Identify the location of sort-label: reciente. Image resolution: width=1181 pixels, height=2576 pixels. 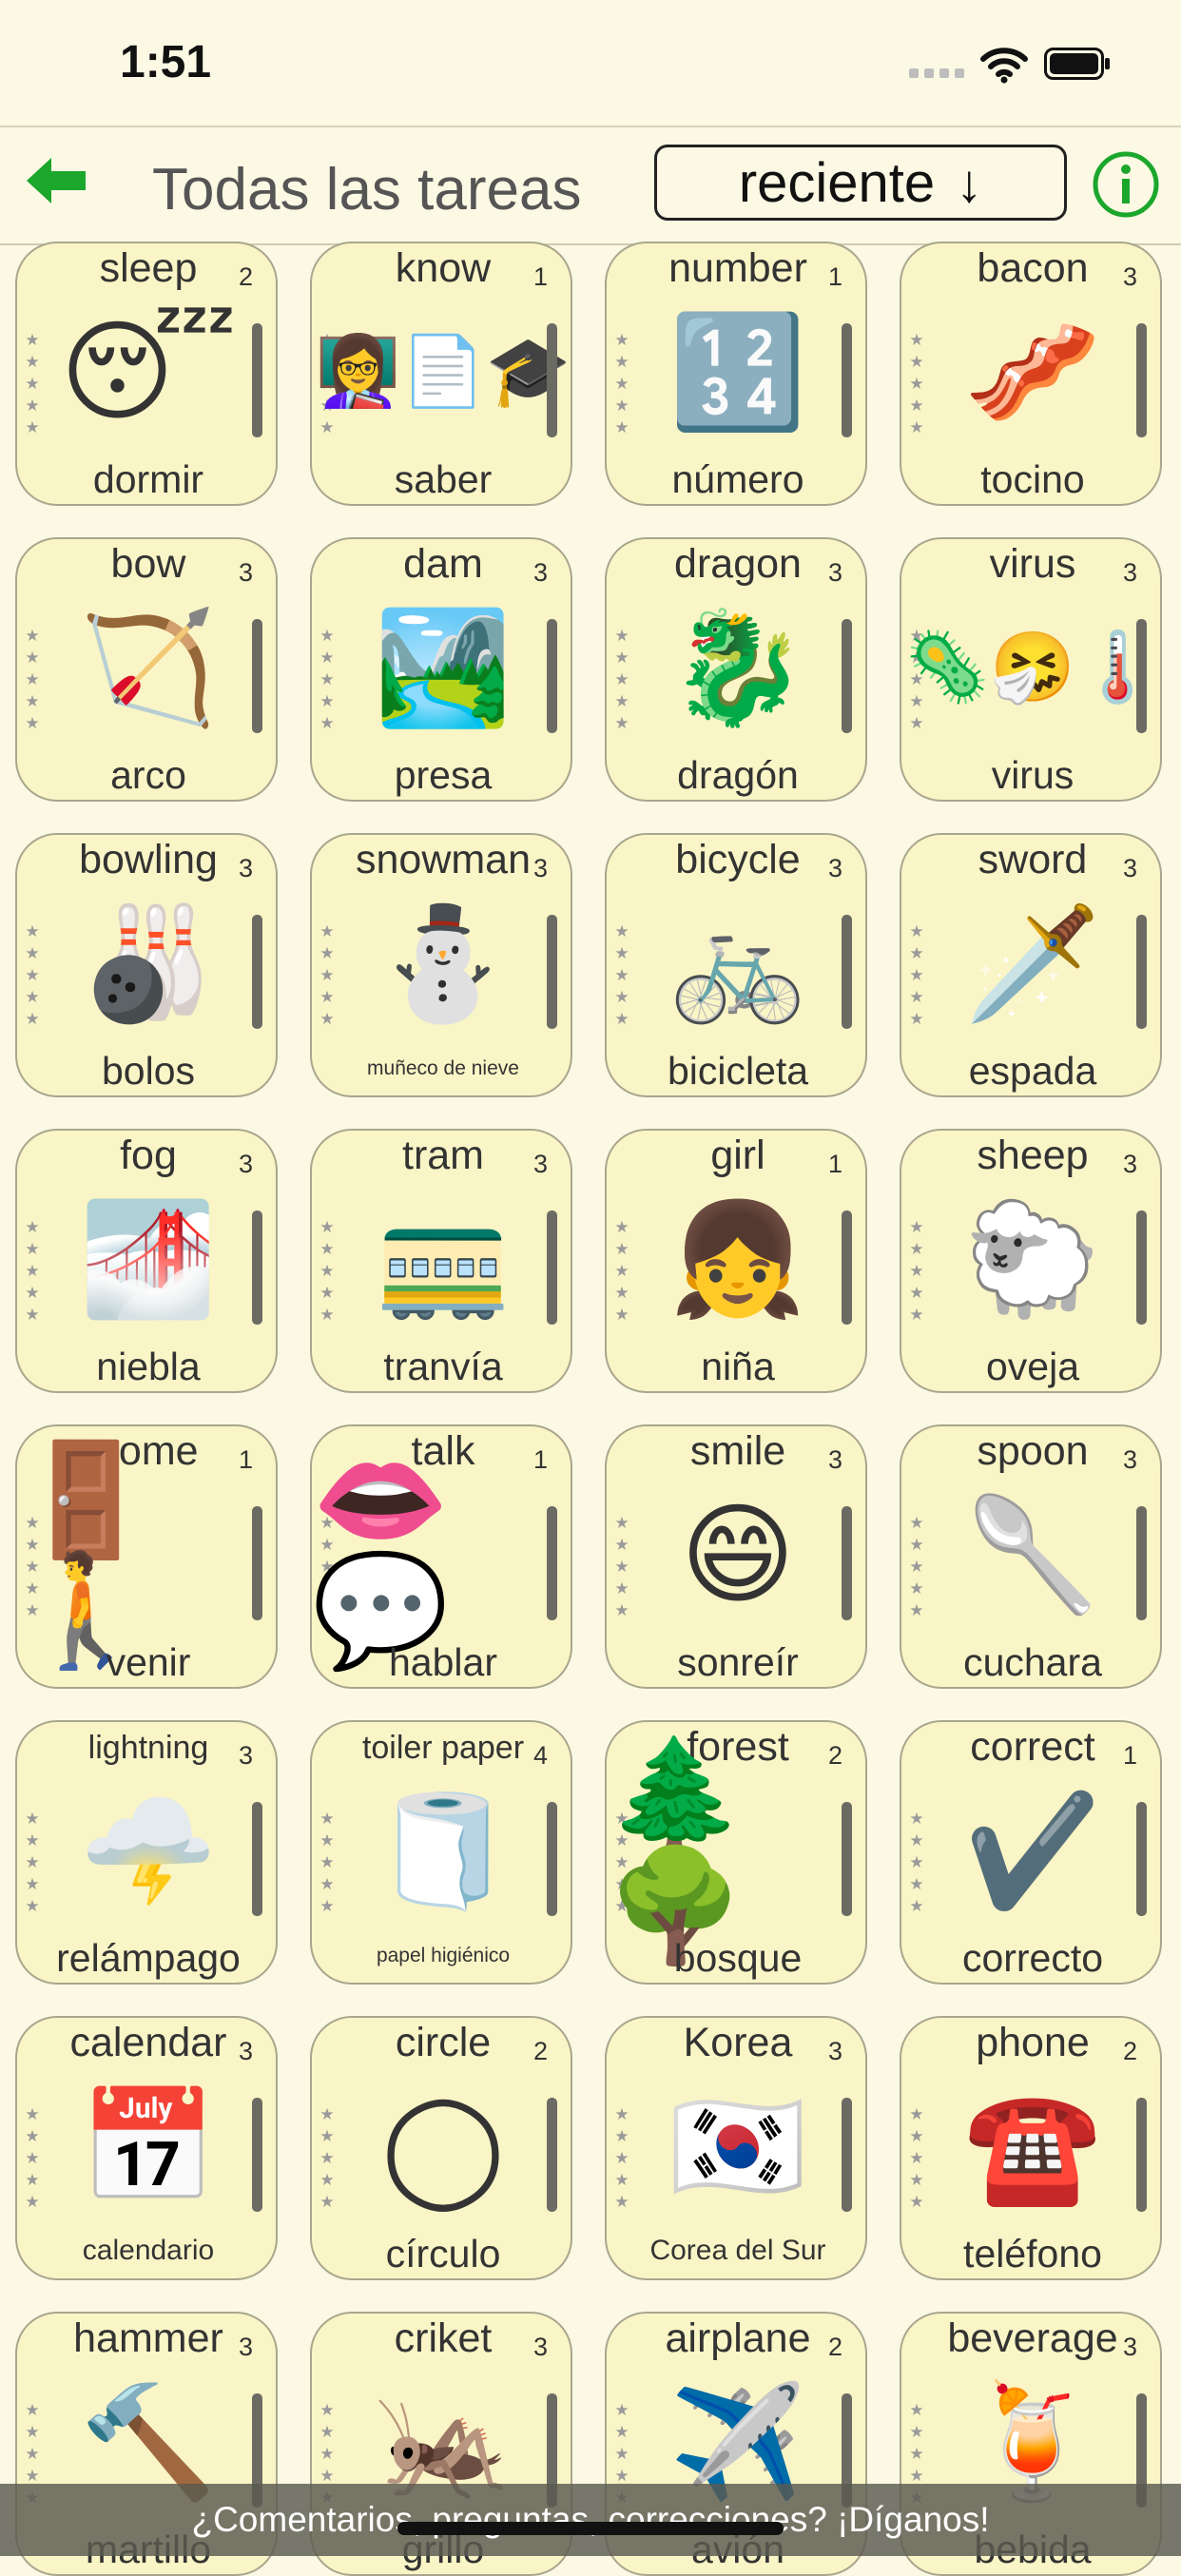
(837, 182).